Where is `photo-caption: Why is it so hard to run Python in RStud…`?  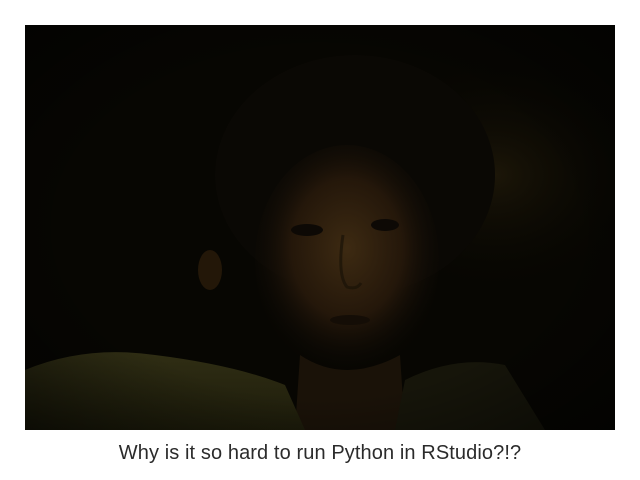 photo-caption: Why is it so hard to run Python in RStud… is located at coordinates (320, 453).